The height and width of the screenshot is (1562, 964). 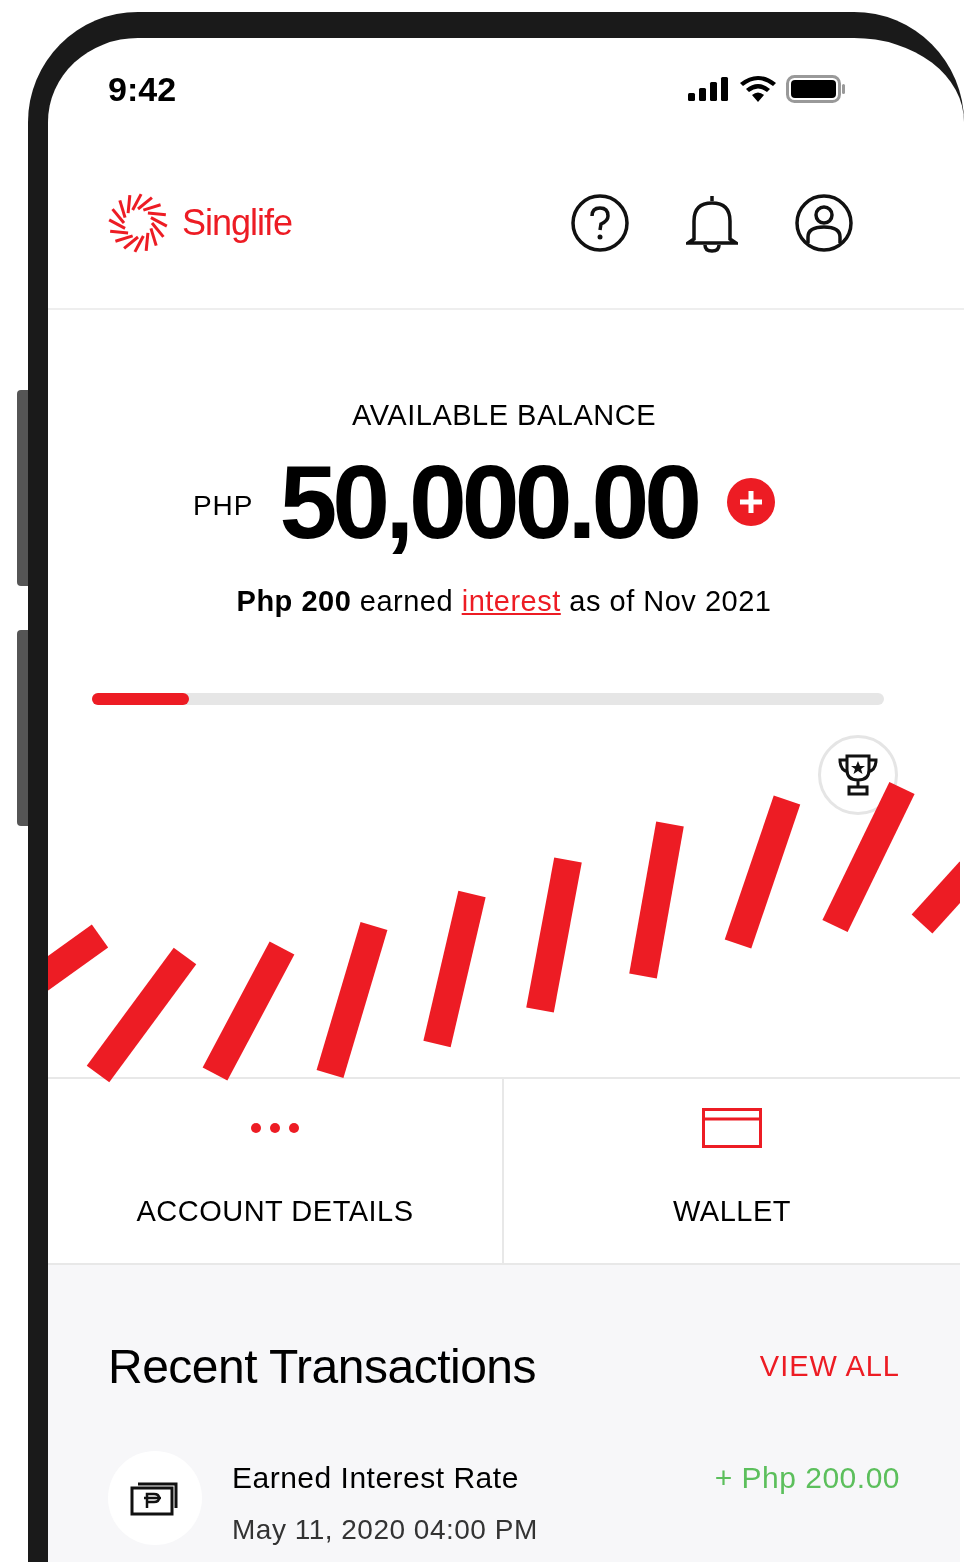 What do you see at coordinates (142, 89) in the screenshot?
I see `status-time: 9:42` at bounding box center [142, 89].